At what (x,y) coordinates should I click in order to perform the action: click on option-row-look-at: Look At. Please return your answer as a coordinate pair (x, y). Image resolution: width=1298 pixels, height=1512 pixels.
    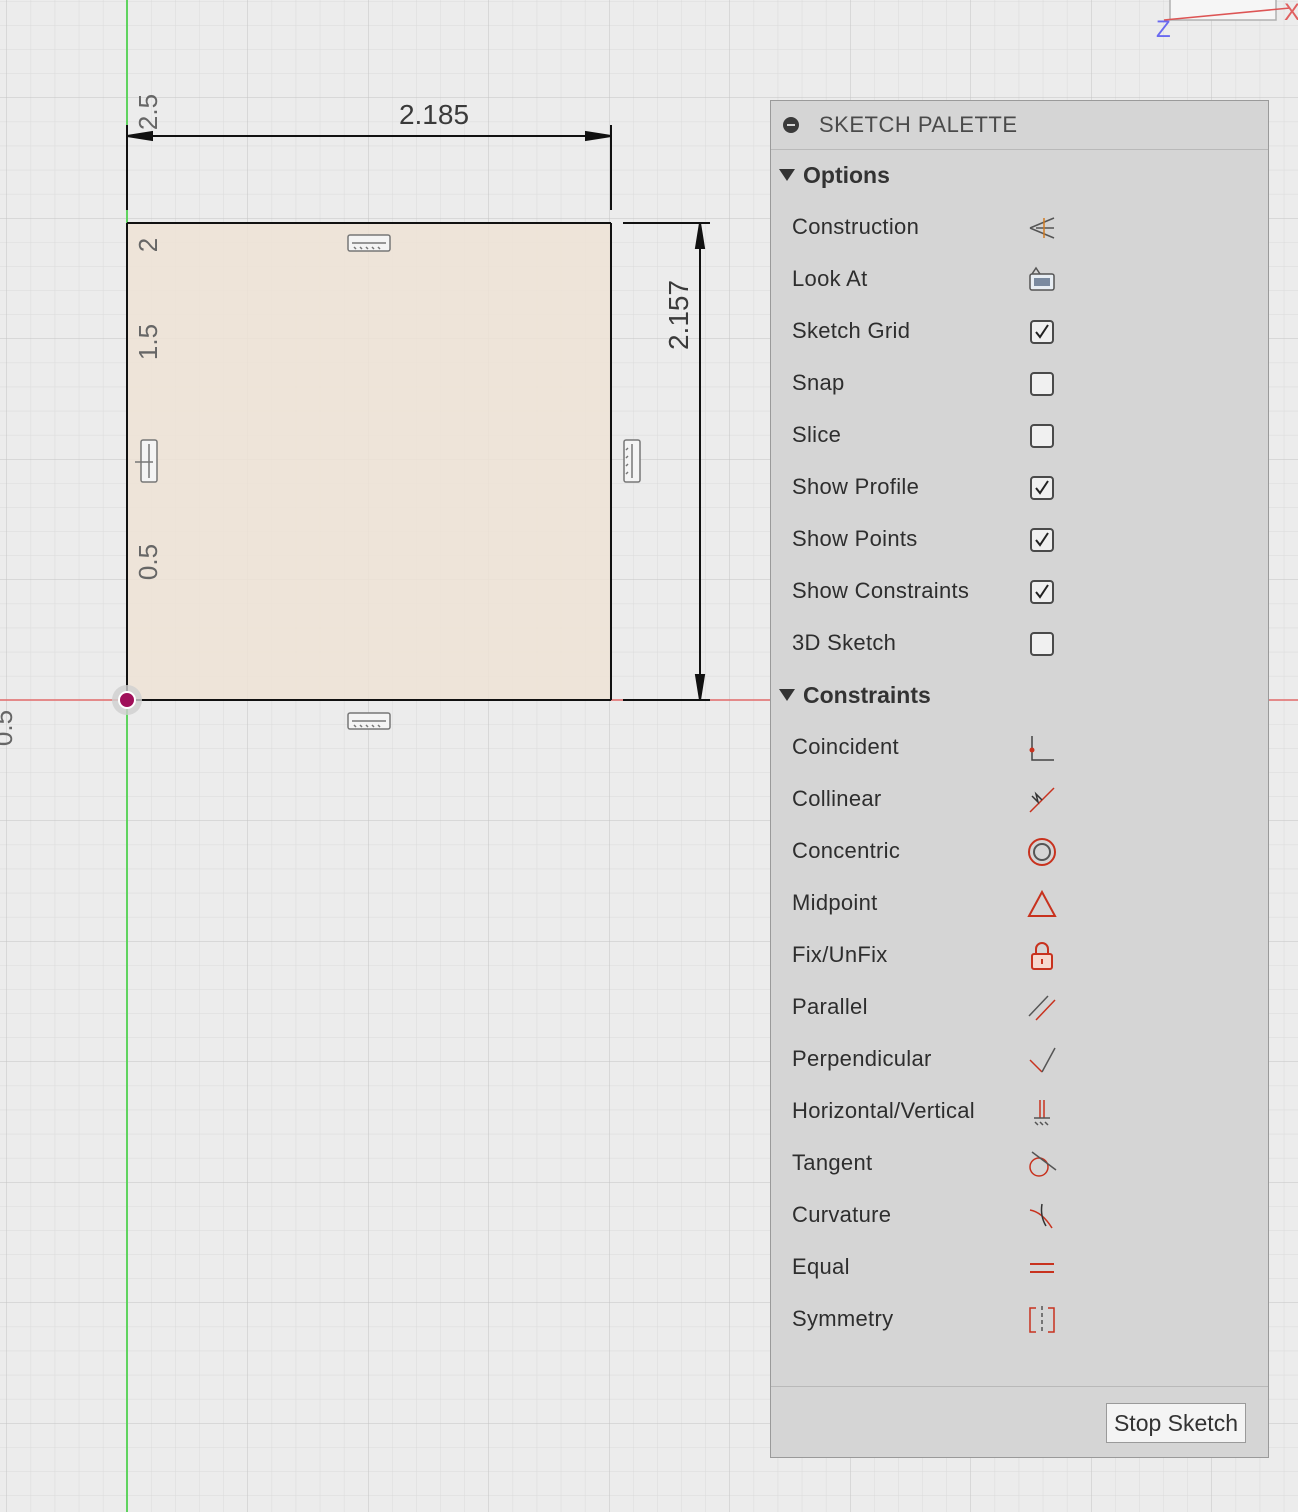
    Looking at the image, I should click on (1019, 279).